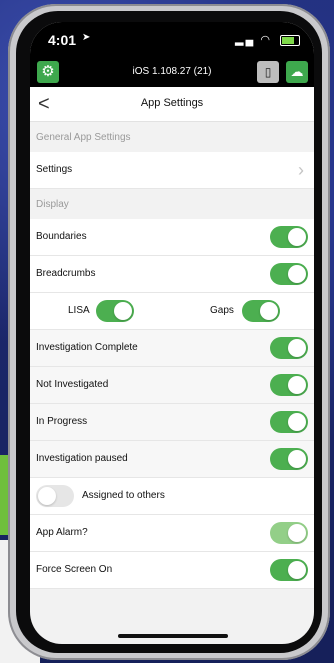  Describe the element at coordinates (72, 384) in the screenshot. I see `not-investigated-label: Not Investigated` at that location.